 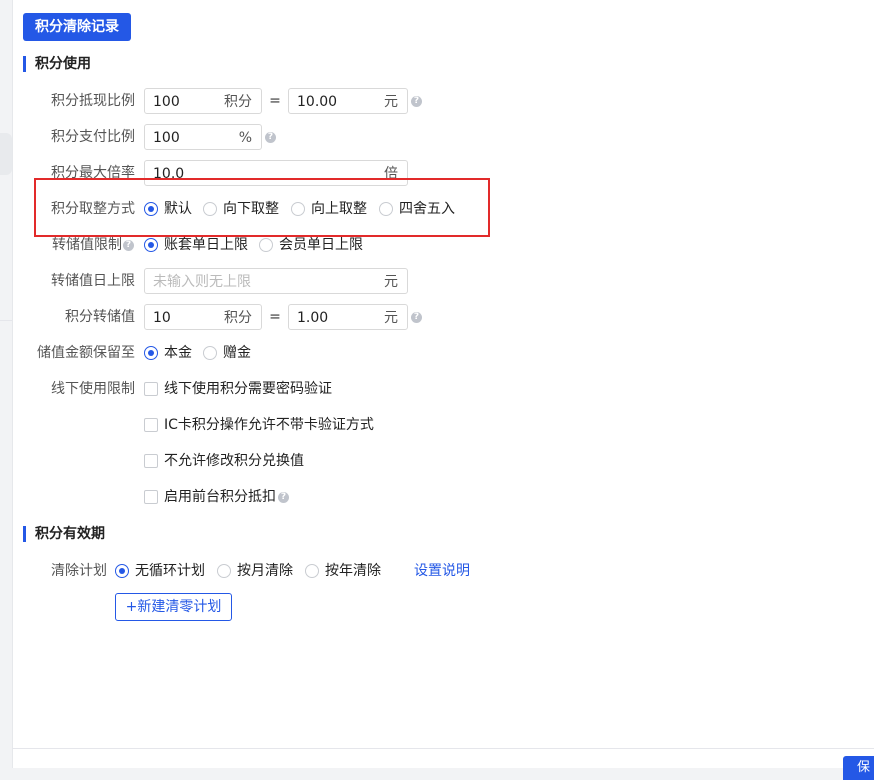 I want to click on reserve-to-radio-group: 本金 赠金, so click(x=209, y=353).